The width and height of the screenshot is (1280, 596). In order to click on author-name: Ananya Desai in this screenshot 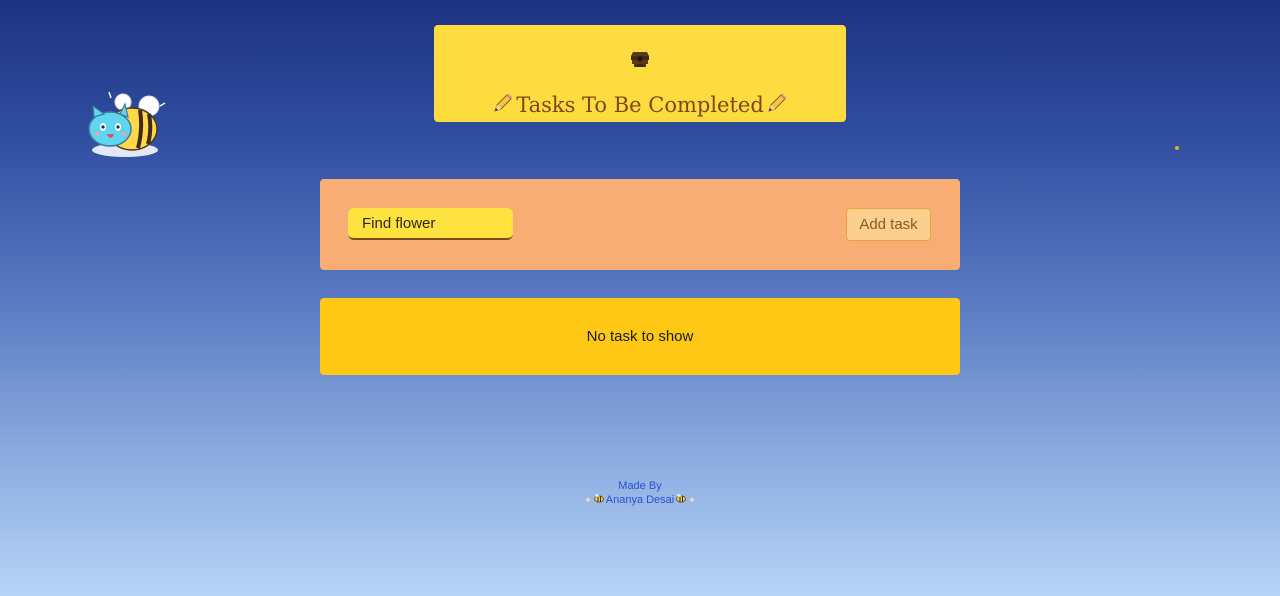, I will do `click(640, 500)`.